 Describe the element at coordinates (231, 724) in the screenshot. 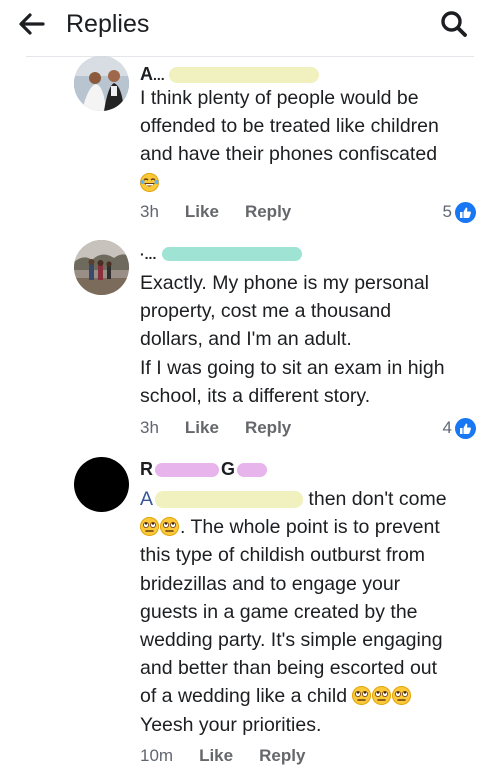

I see `comment-line: Yeesh your priorities.` at that location.